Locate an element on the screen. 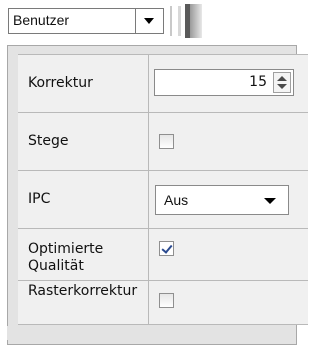  spinner-down-icon is located at coordinates (282, 86).